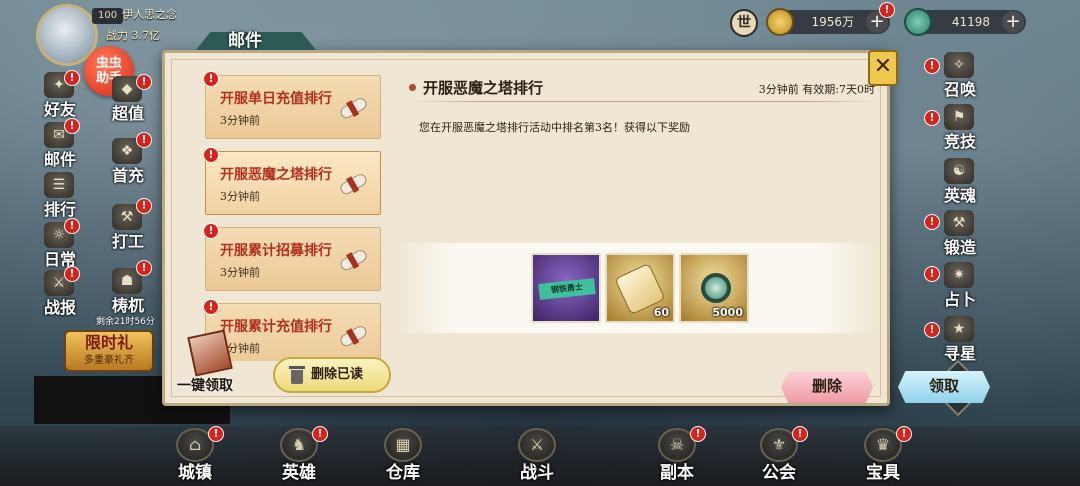 This screenshot has width=1080, height=486. I want to click on add-jade-button: +, so click(1013, 22).